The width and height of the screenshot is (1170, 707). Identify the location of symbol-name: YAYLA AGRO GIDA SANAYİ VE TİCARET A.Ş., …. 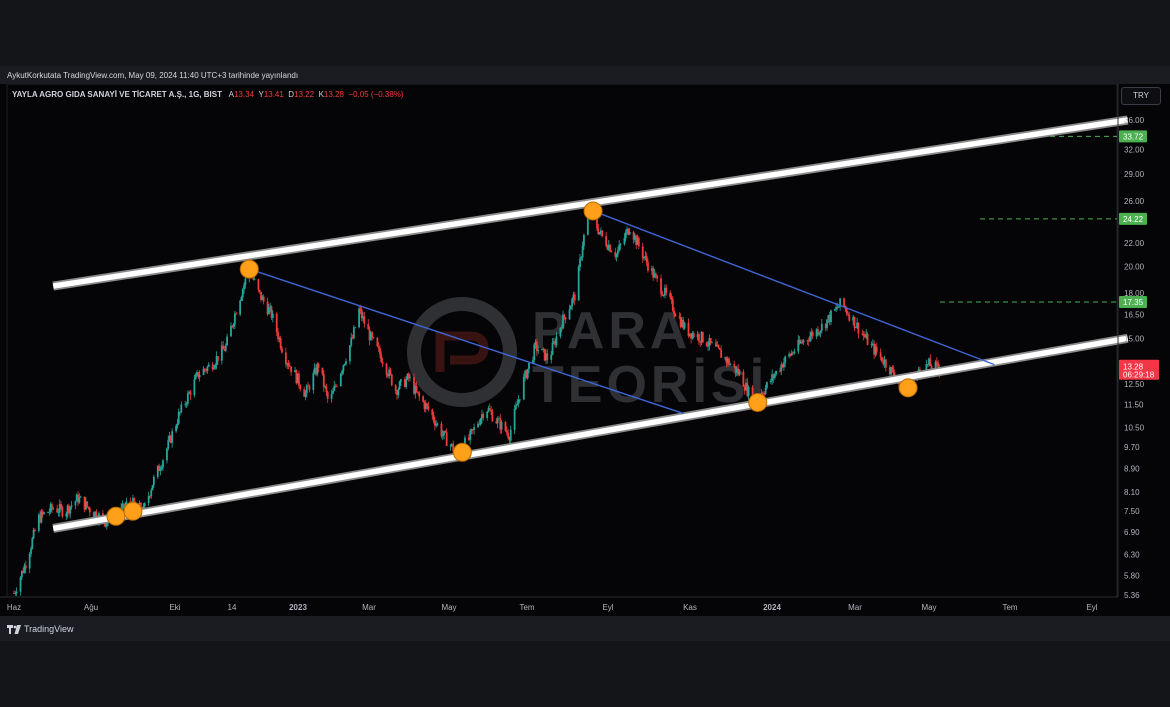
(117, 94).